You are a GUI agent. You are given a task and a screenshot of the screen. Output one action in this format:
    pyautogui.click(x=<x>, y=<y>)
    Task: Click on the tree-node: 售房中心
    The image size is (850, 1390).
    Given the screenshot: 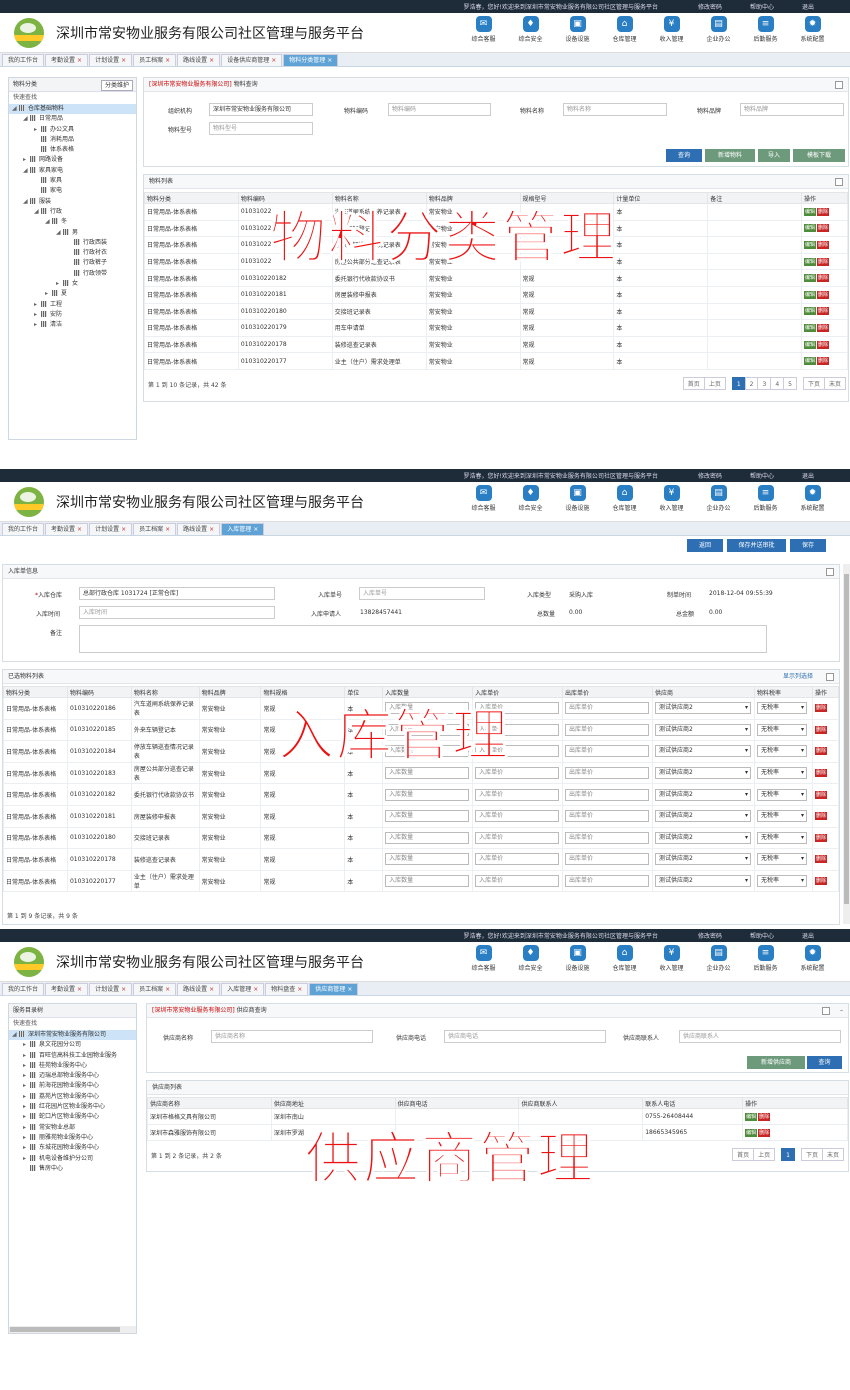 What is the action you would take?
    pyautogui.click(x=72, y=1169)
    